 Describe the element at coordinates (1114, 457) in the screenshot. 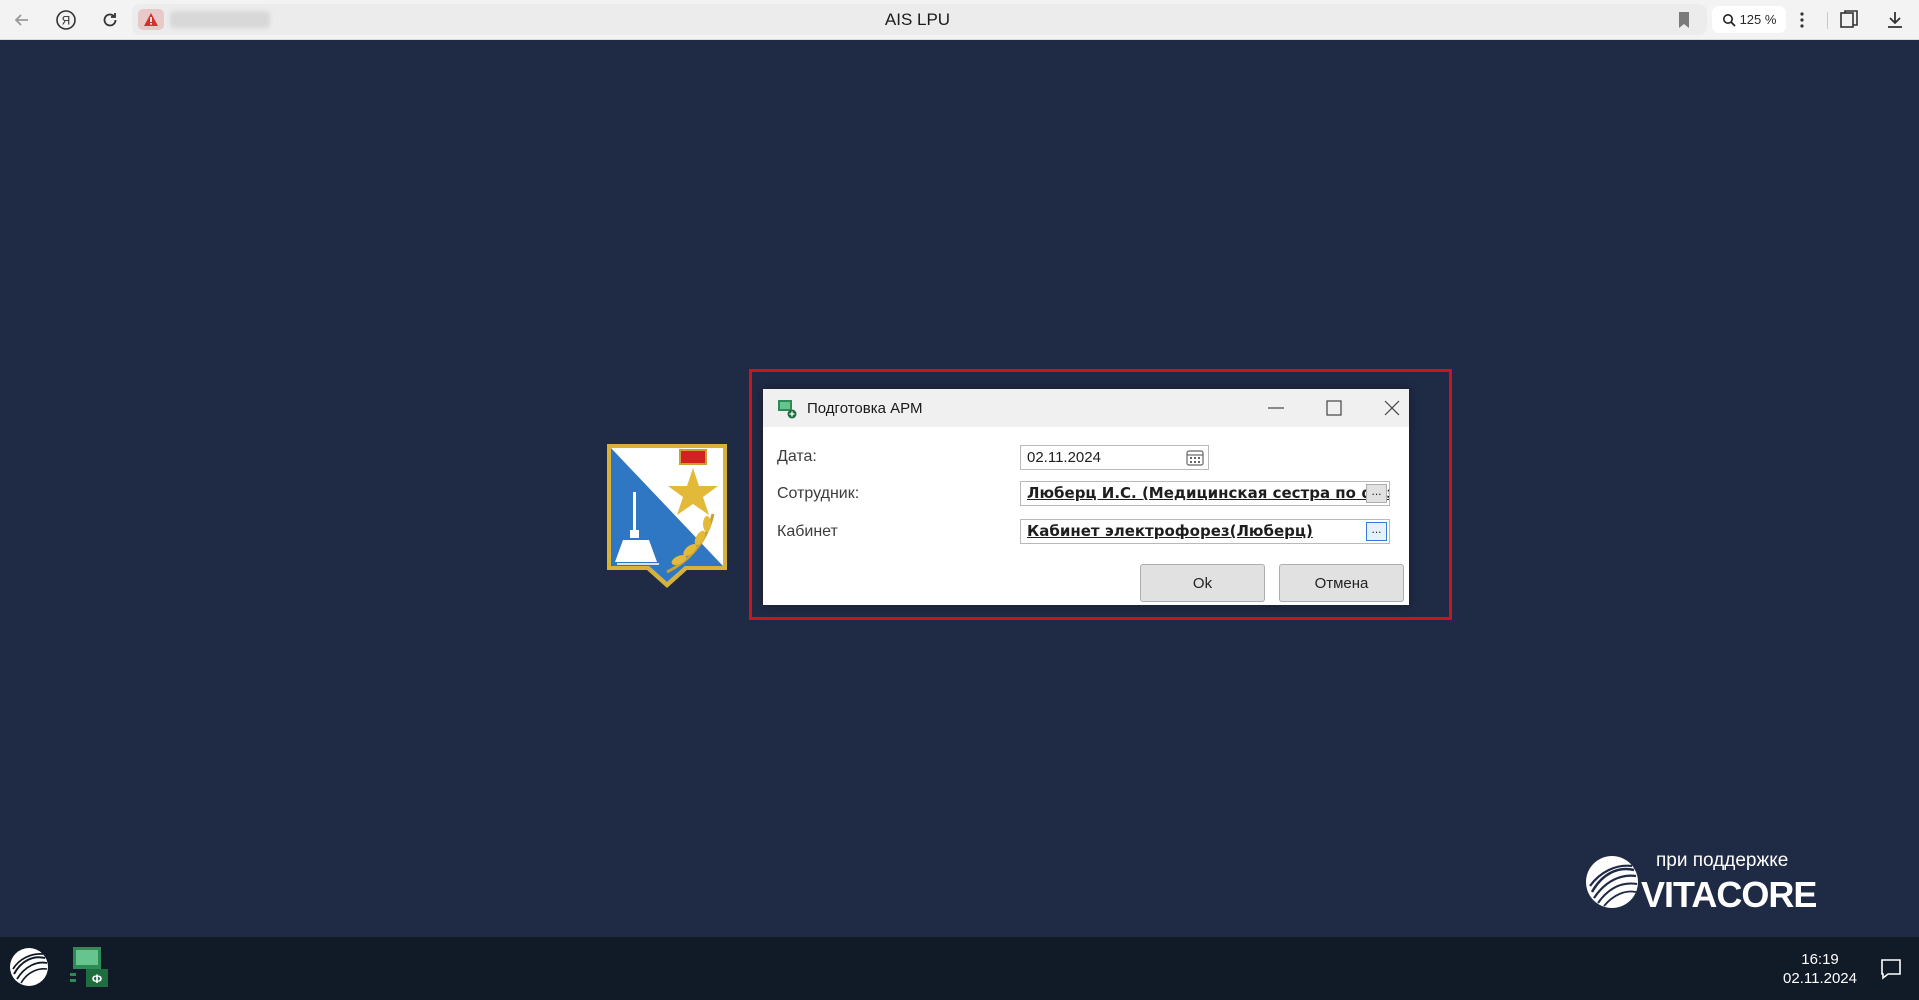

I see `date-field: 02.11.2024` at that location.